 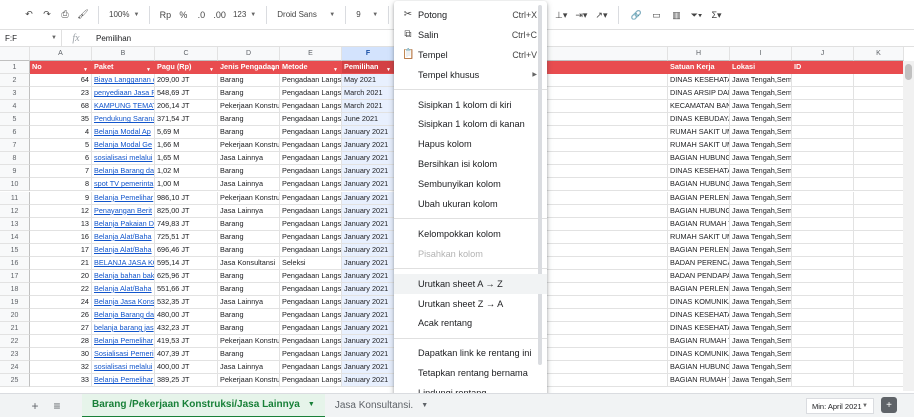 I want to click on table-cell: BELANJA JASA KON, so click(x=123, y=263).